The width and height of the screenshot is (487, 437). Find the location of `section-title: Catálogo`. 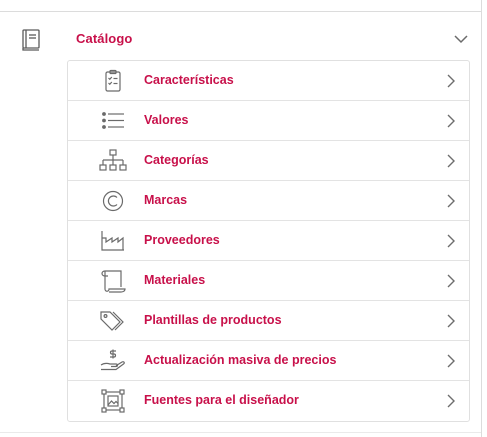

section-title: Catálogo is located at coordinates (104, 38).